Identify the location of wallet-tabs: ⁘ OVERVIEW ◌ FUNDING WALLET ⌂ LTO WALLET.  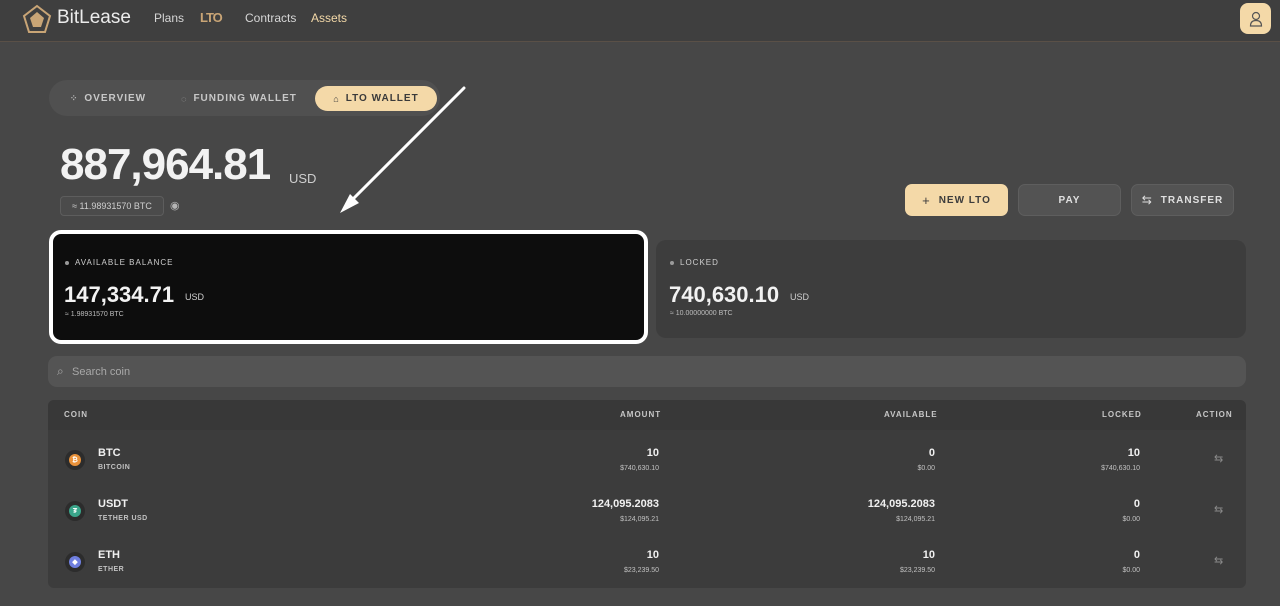
(244, 98).